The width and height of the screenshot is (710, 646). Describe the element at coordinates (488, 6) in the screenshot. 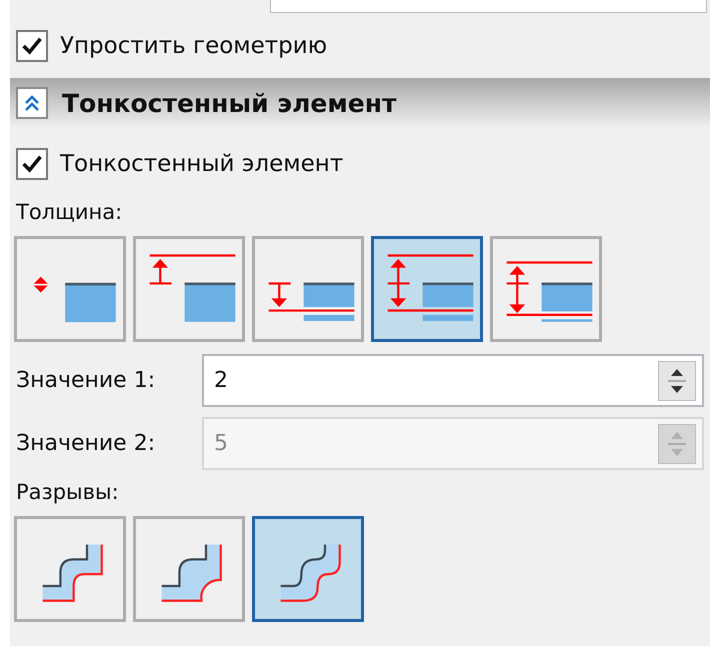

I see `input-field` at that location.